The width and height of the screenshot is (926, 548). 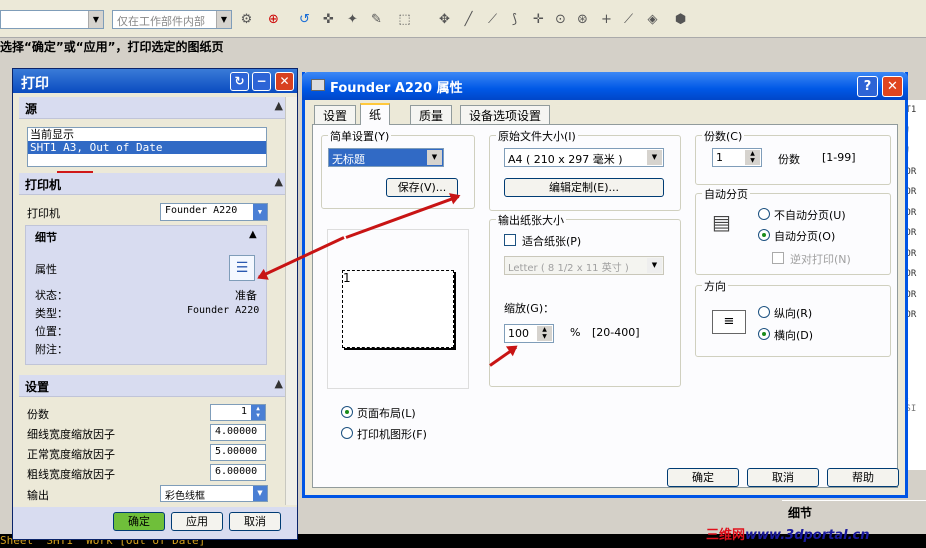 What do you see at coordinates (147, 134) in the screenshot?
I see `list-item: 当前显示` at bounding box center [147, 134].